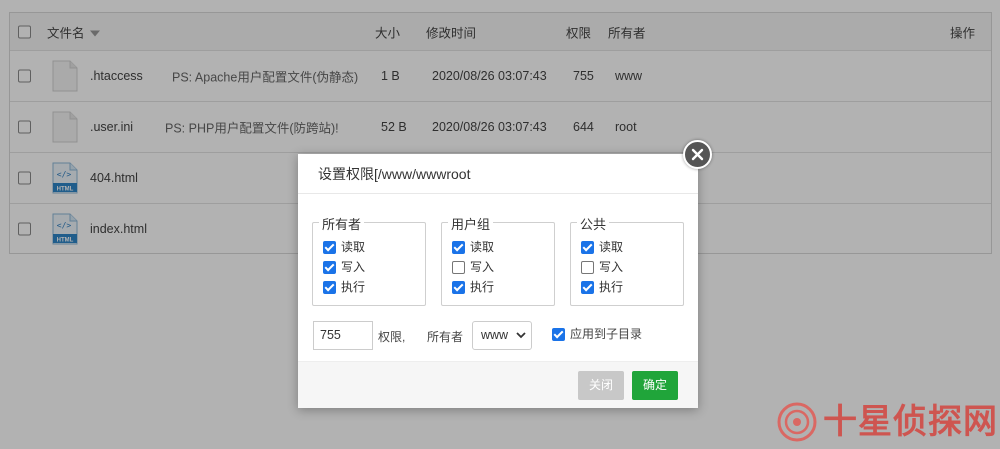 The width and height of the screenshot is (1000, 449). I want to click on permission-label: 权限,, so click(392, 337).